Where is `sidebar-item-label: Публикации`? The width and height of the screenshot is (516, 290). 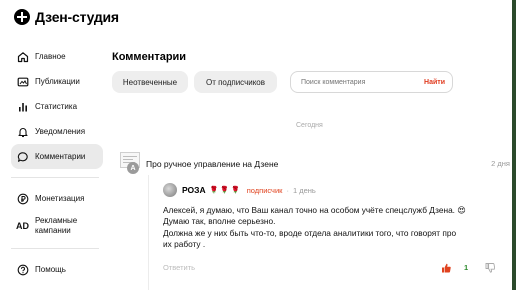 sidebar-item-label: Публикации is located at coordinates (57, 81).